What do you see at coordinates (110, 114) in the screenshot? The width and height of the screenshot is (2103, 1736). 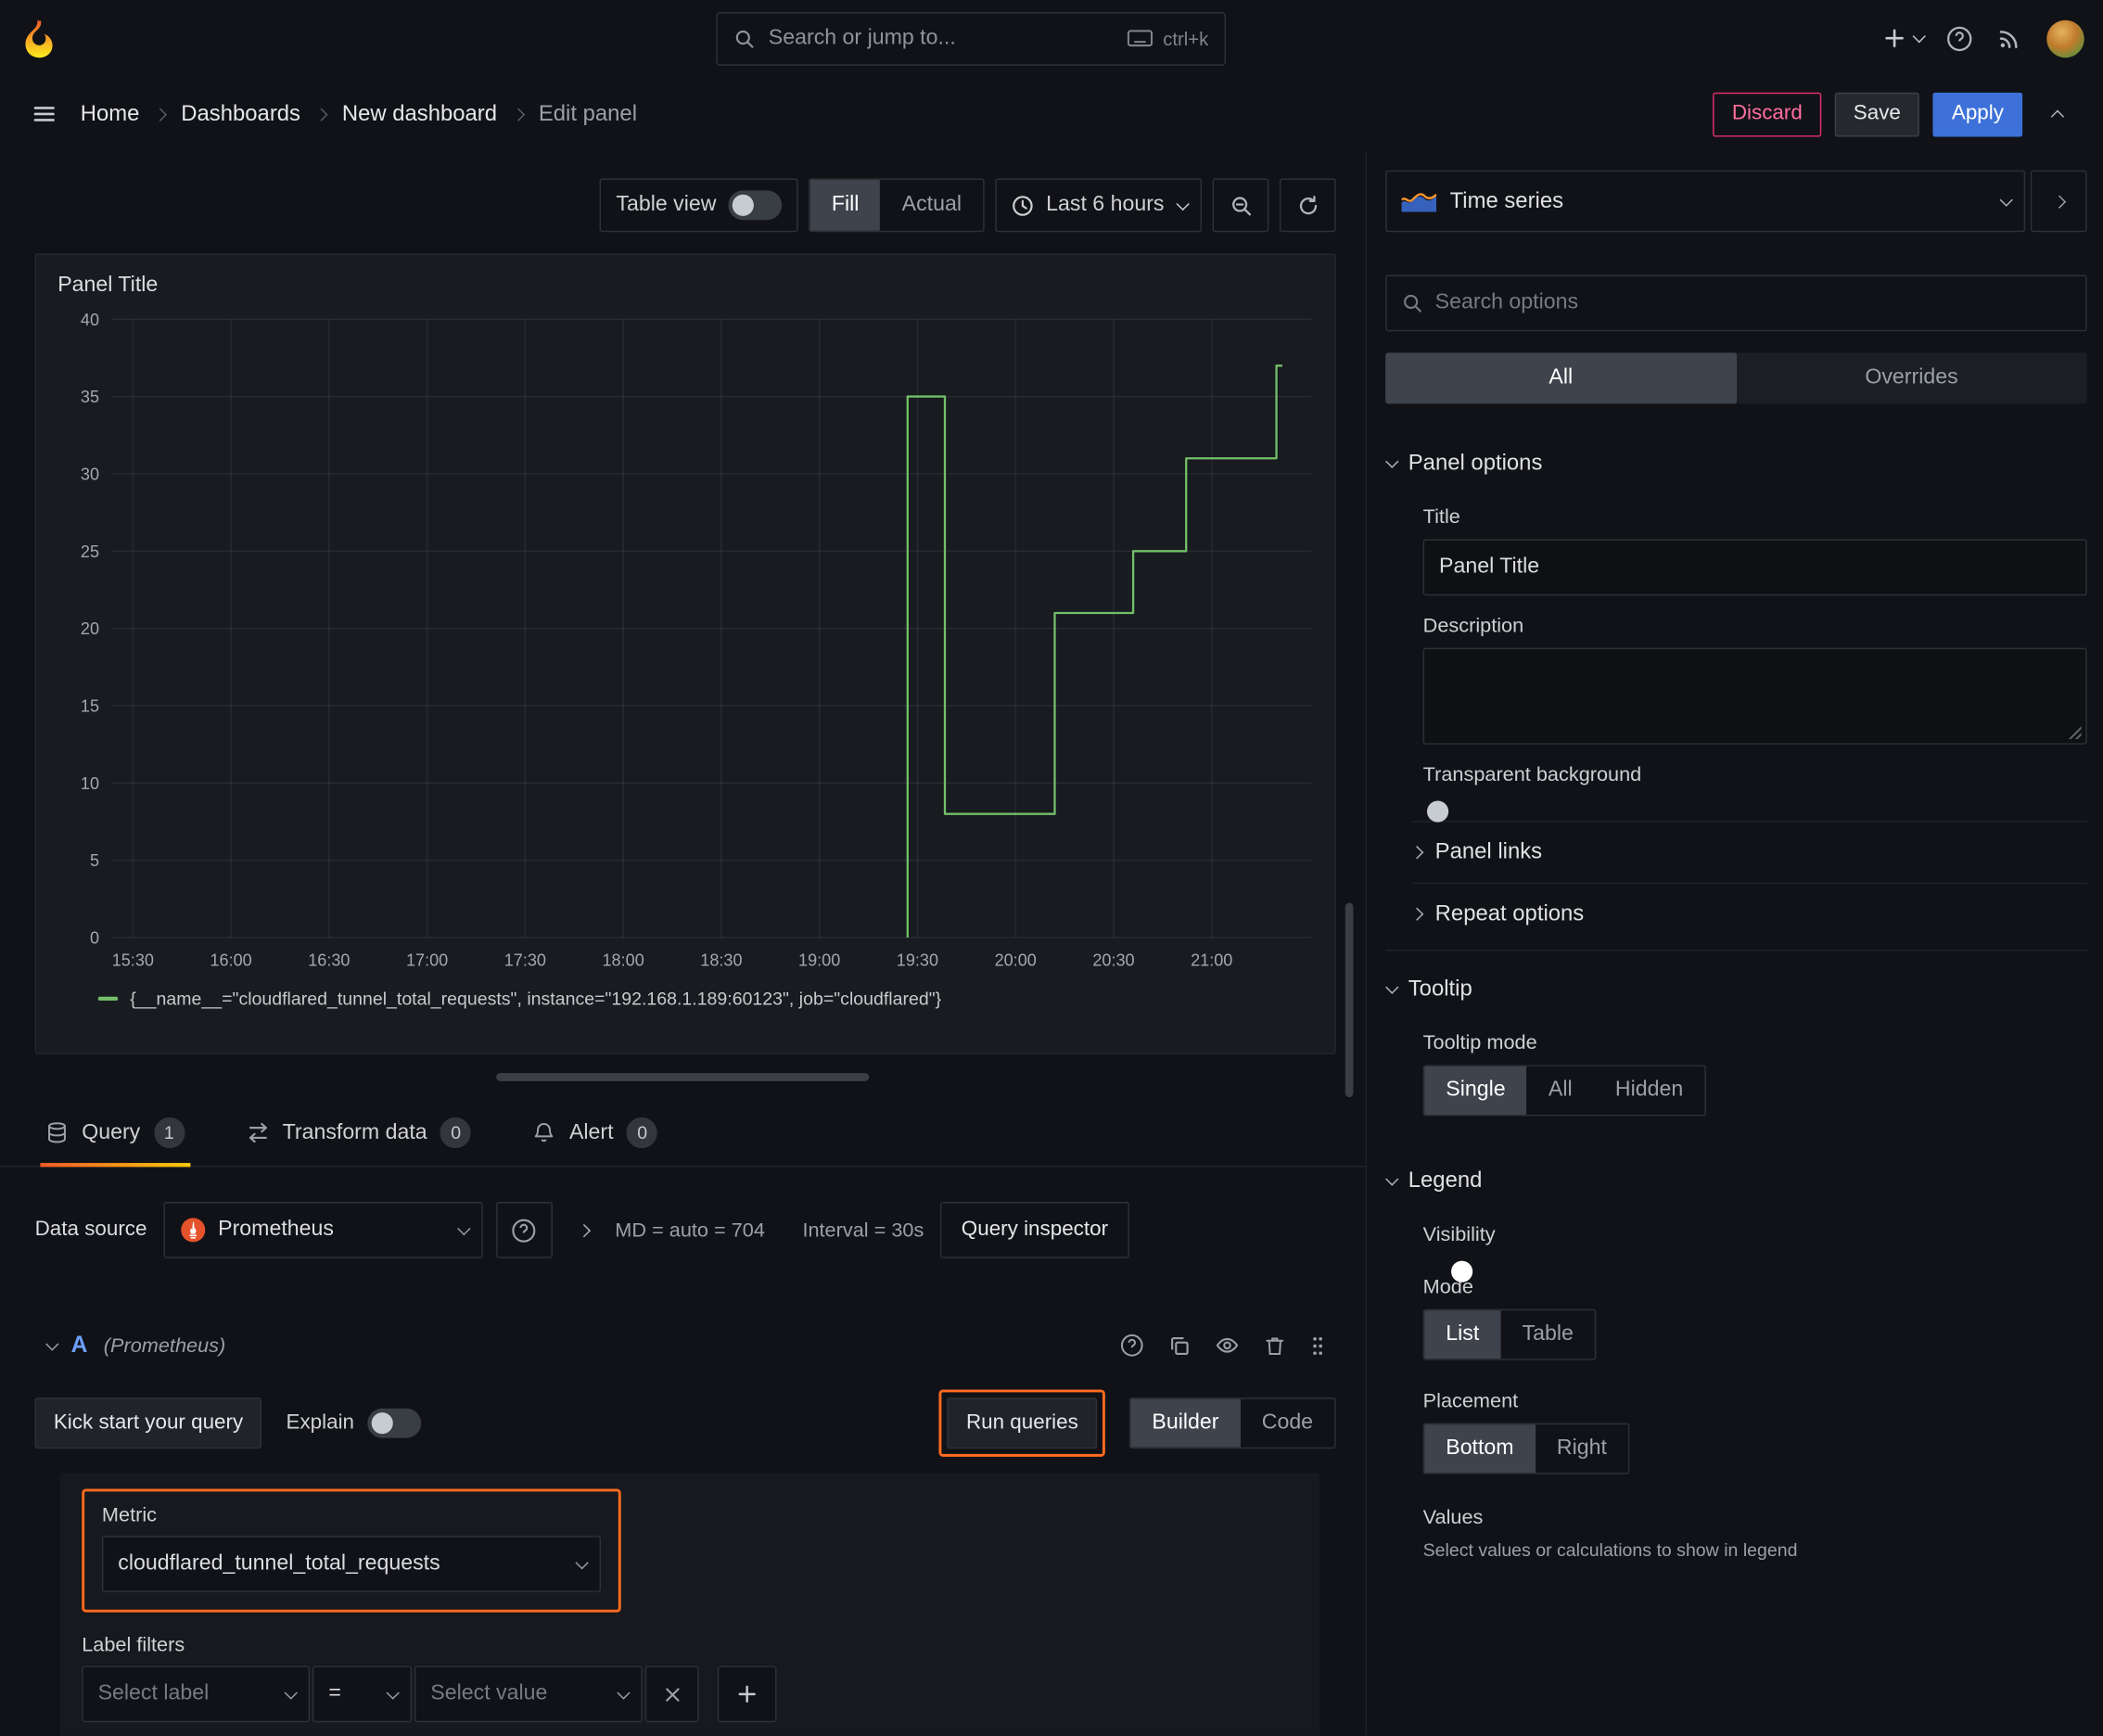 I see `breadcrumb-home: Home` at bounding box center [110, 114].